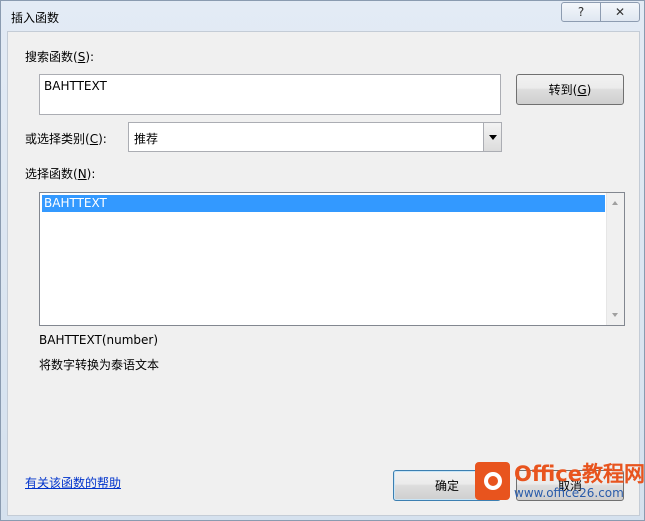 The height and width of the screenshot is (521, 645). Describe the element at coordinates (60, 57) in the screenshot. I see `search-label: 搜索函数(S):` at that location.